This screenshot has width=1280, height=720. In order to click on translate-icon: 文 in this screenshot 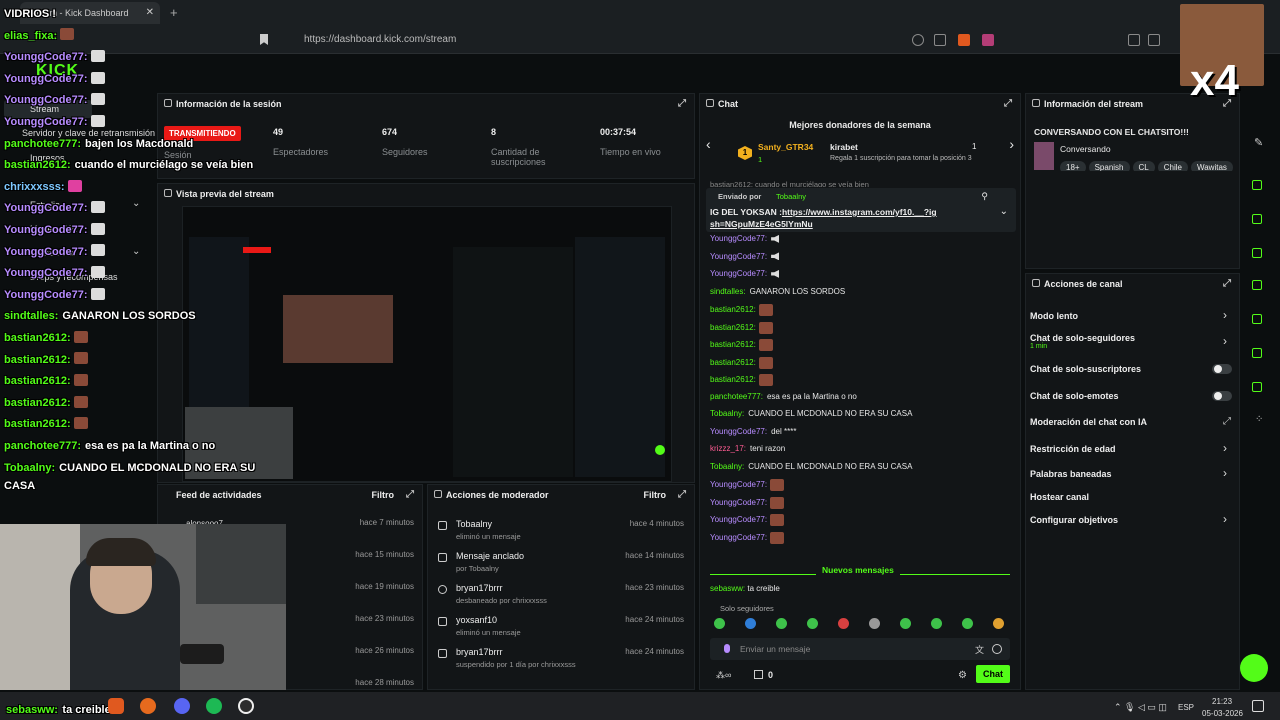, I will do `click(979, 649)`.